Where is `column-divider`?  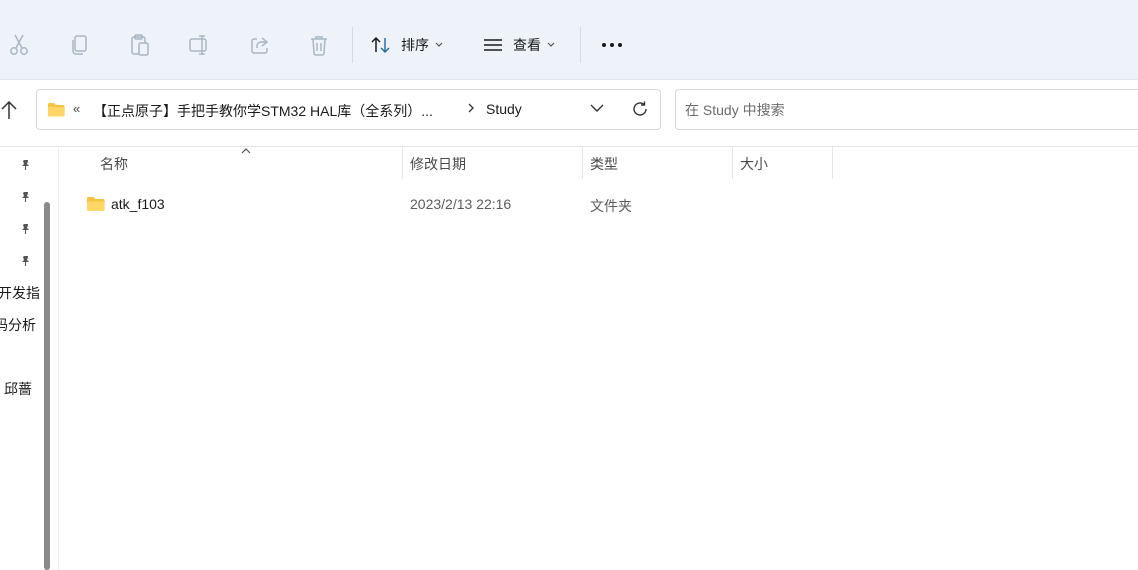 column-divider is located at coordinates (832, 163).